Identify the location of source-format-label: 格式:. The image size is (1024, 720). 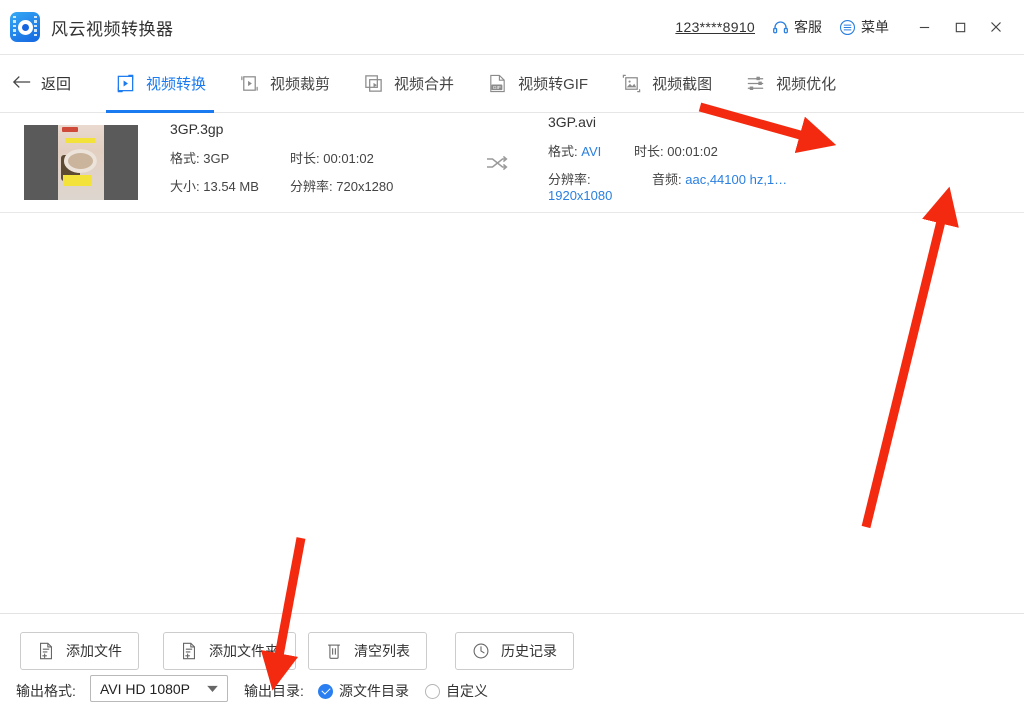
(185, 158).